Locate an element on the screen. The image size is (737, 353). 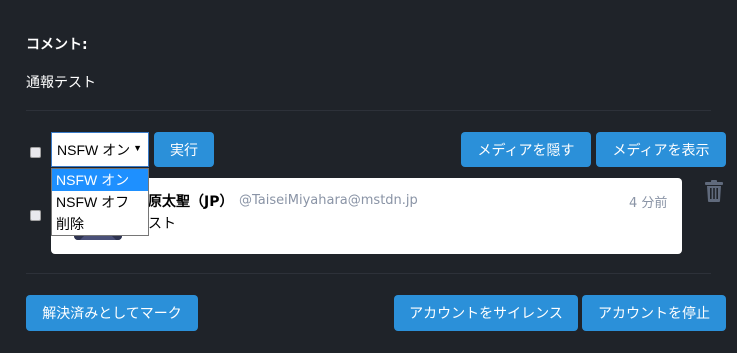
action-select-value: NSFW オン is located at coordinates (94, 149).